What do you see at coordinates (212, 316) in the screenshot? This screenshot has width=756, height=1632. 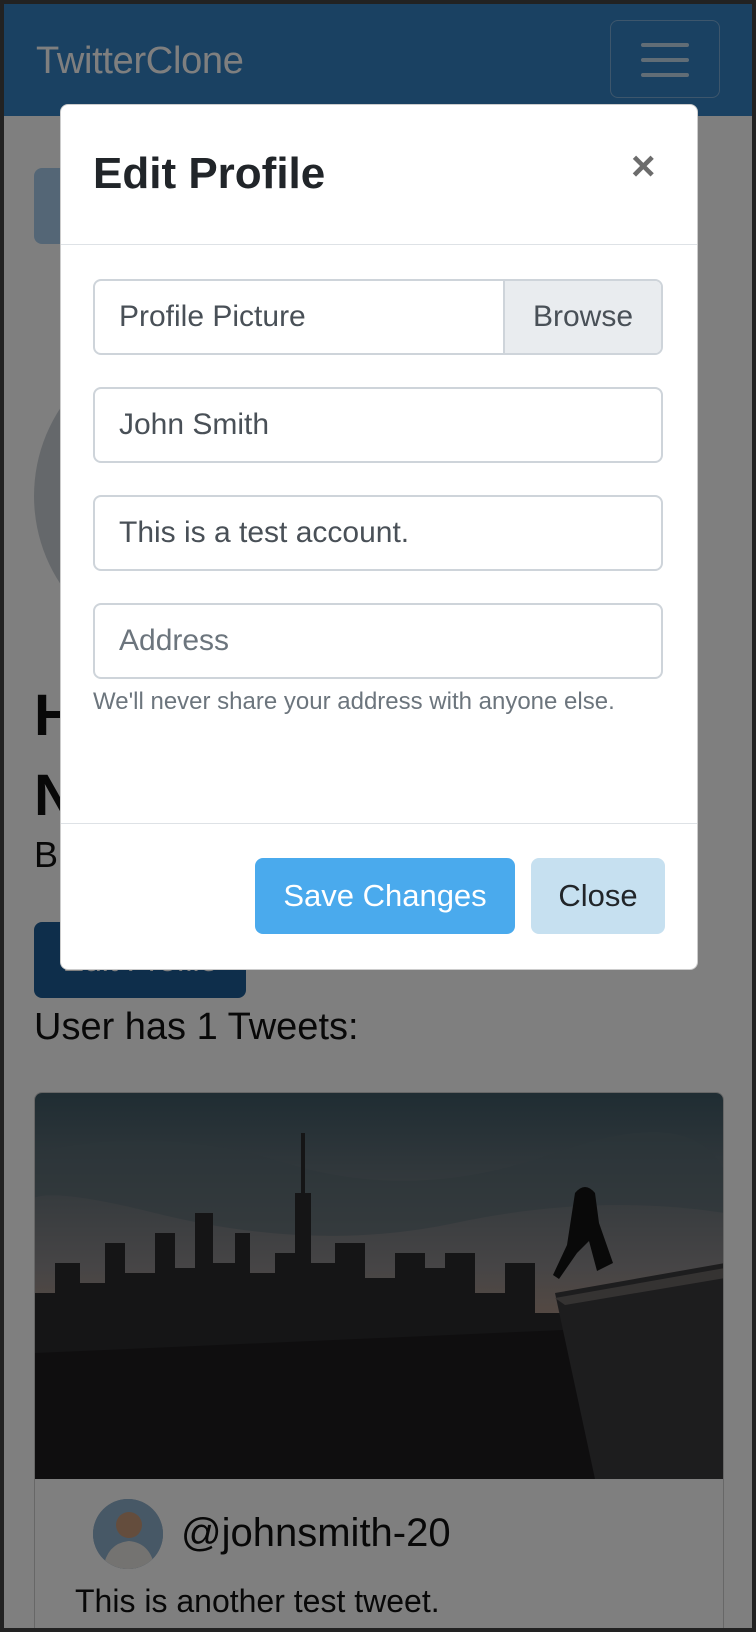 I see `file-input-label: Profile Picture` at bounding box center [212, 316].